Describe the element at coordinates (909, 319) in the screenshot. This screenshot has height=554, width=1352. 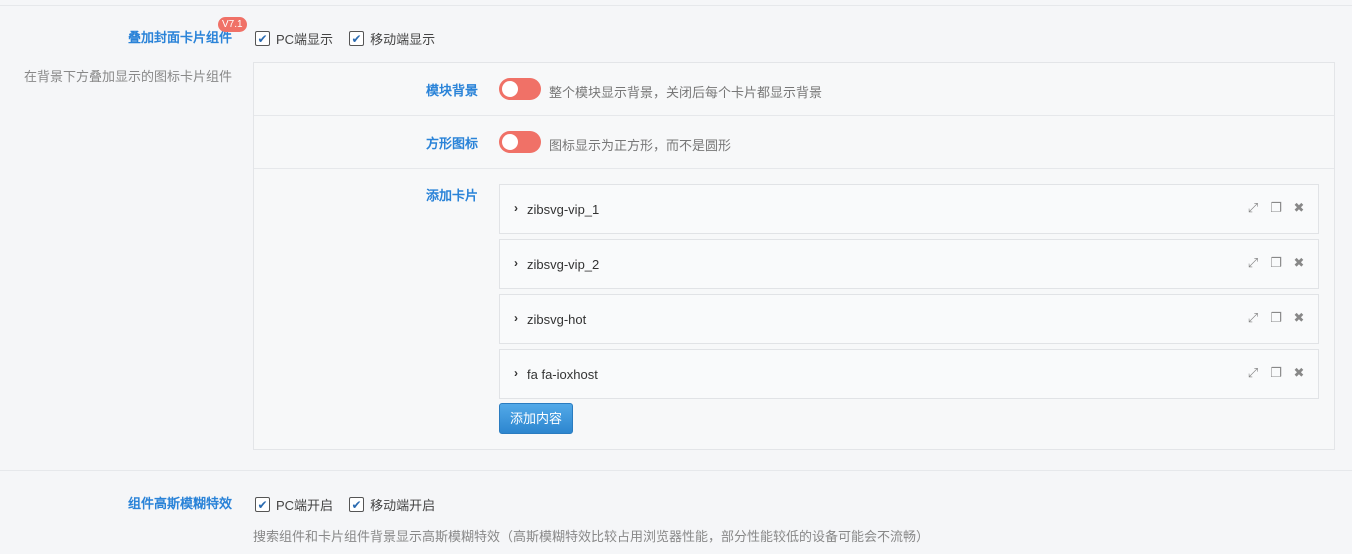
I see `card-item: › zibsvg-hot ⤢ ❐ ✖` at that location.